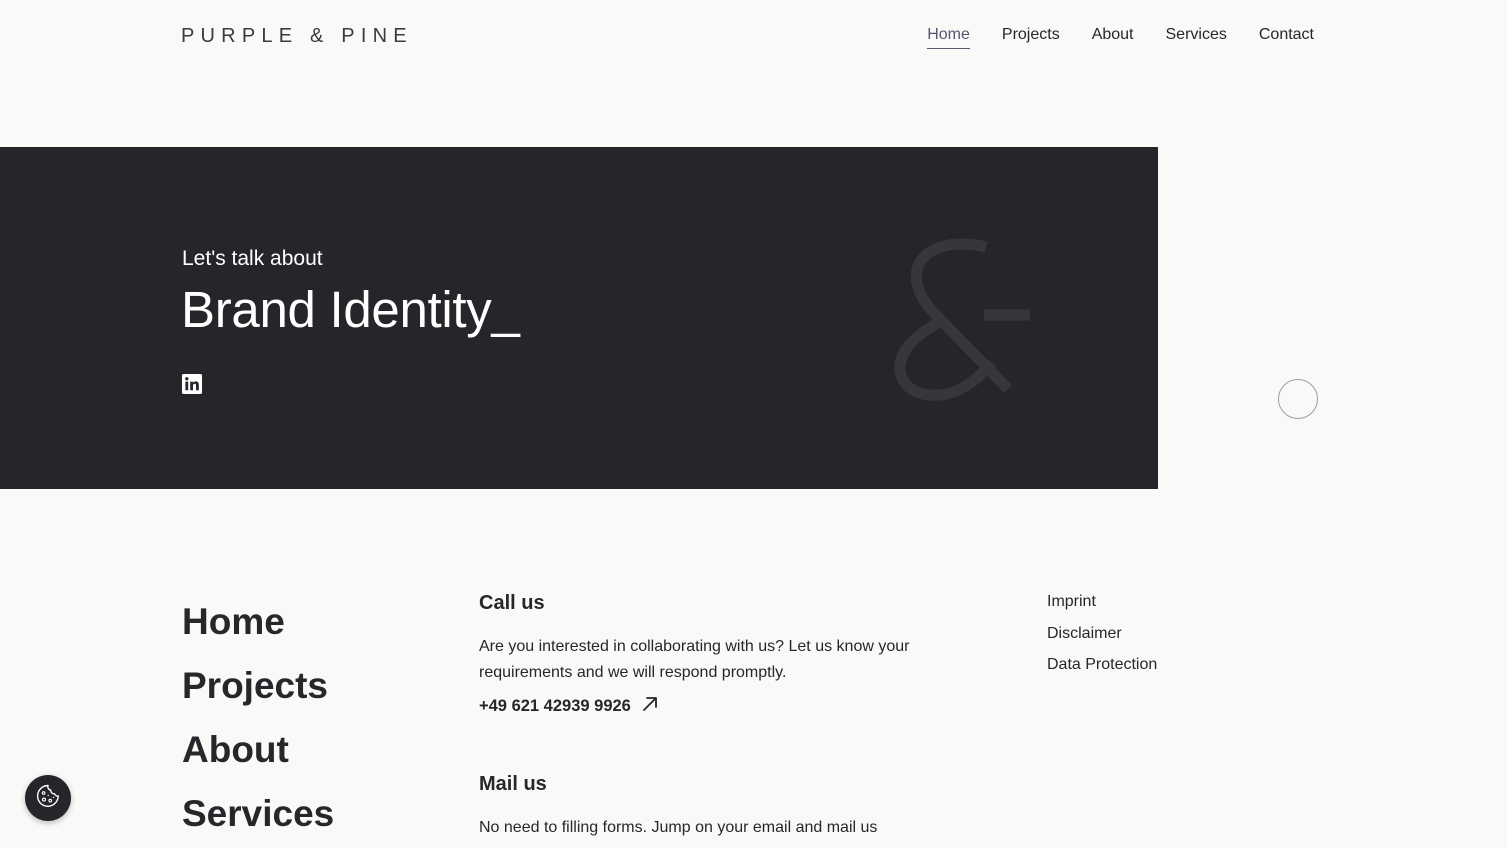 Image resolution: width=1507 pixels, height=848 pixels. Describe the element at coordinates (555, 706) in the screenshot. I see `phone-number: +49 621 42939 9926` at that location.